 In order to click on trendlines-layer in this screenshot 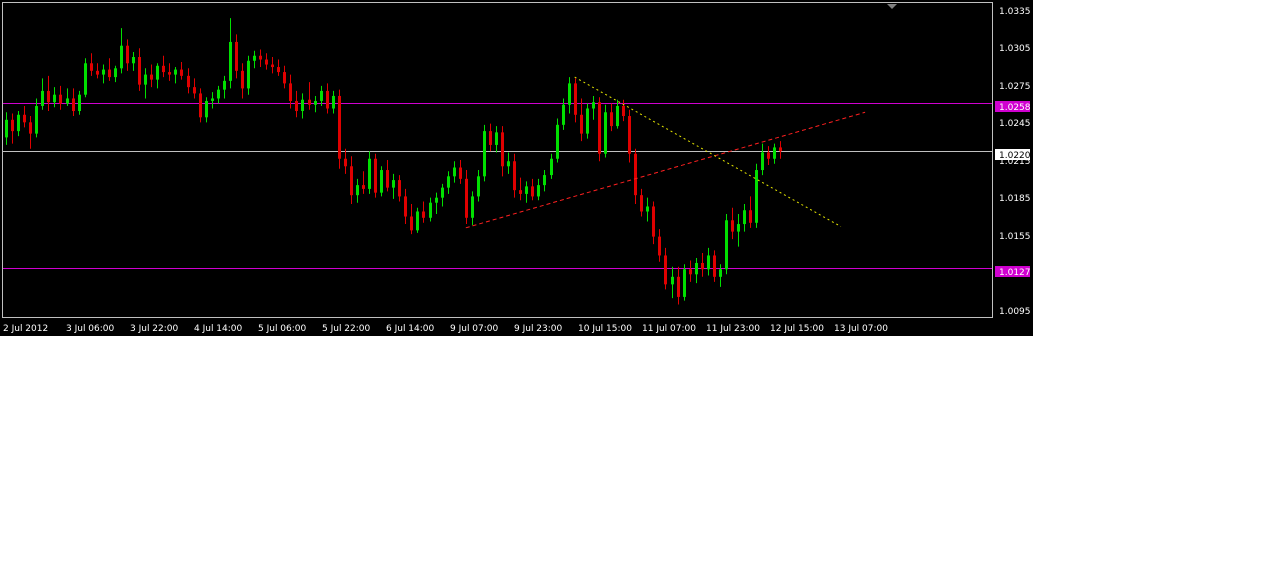, I will do `click(665, 152)`.